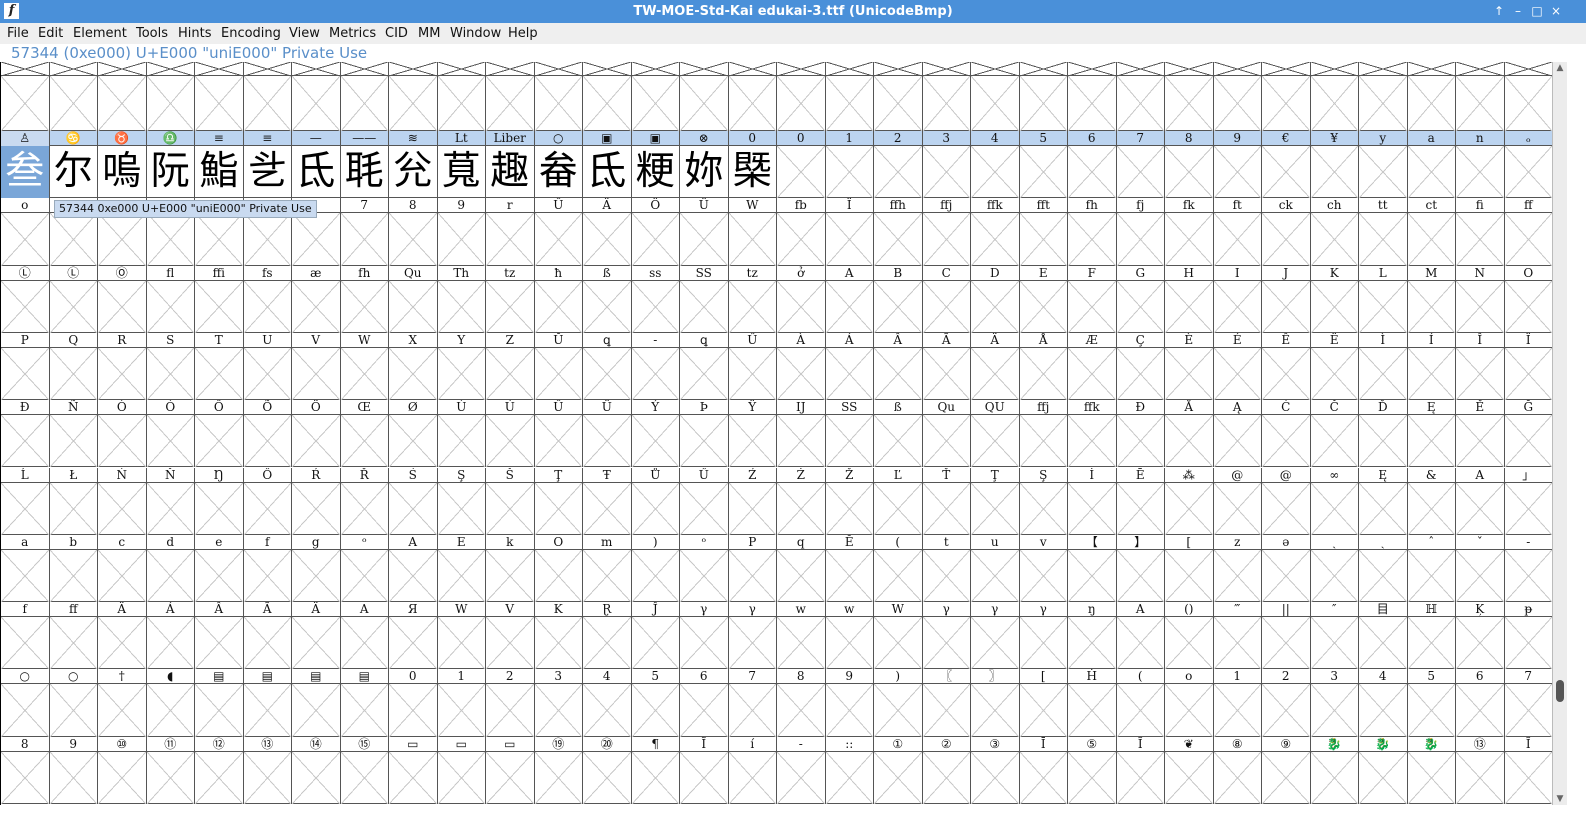 The height and width of the screenshot is (815, 1586). I want to click on glyph-label: 🐉, so click(1335, 744).